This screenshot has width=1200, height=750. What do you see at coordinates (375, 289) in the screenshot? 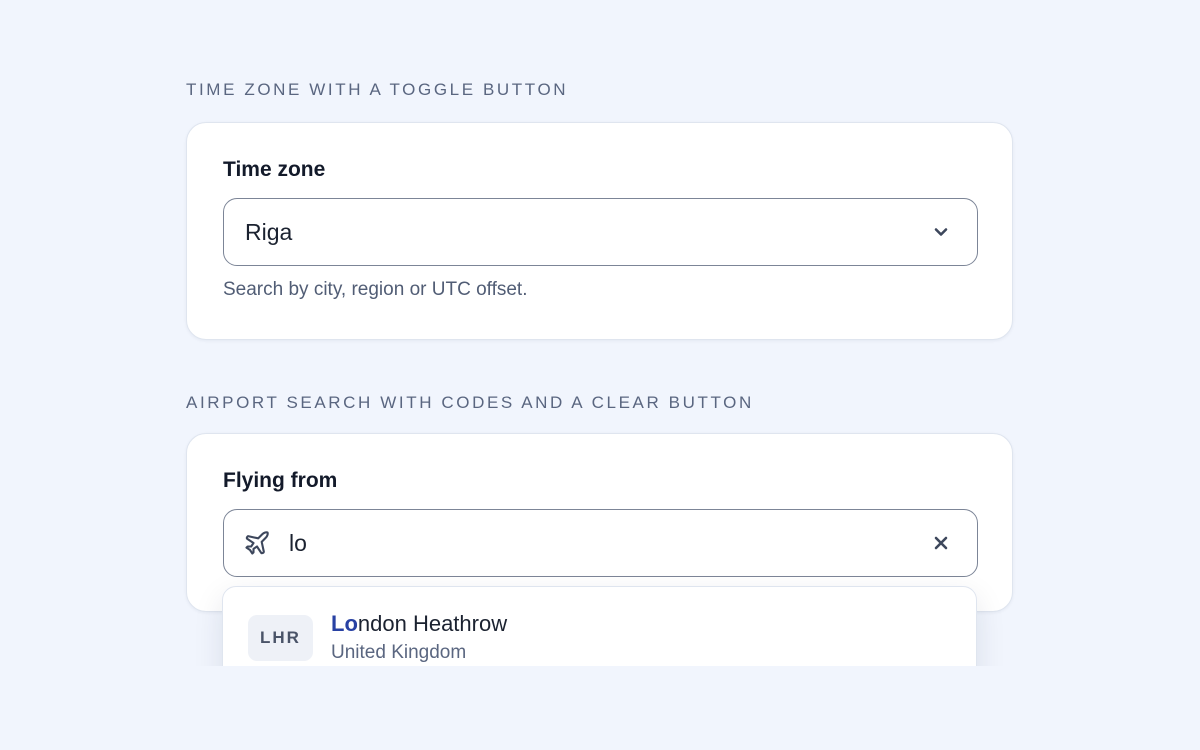
I see `timezone-helper-text: Search by city, region or UTC offset.` at bounding box center [375, 289].